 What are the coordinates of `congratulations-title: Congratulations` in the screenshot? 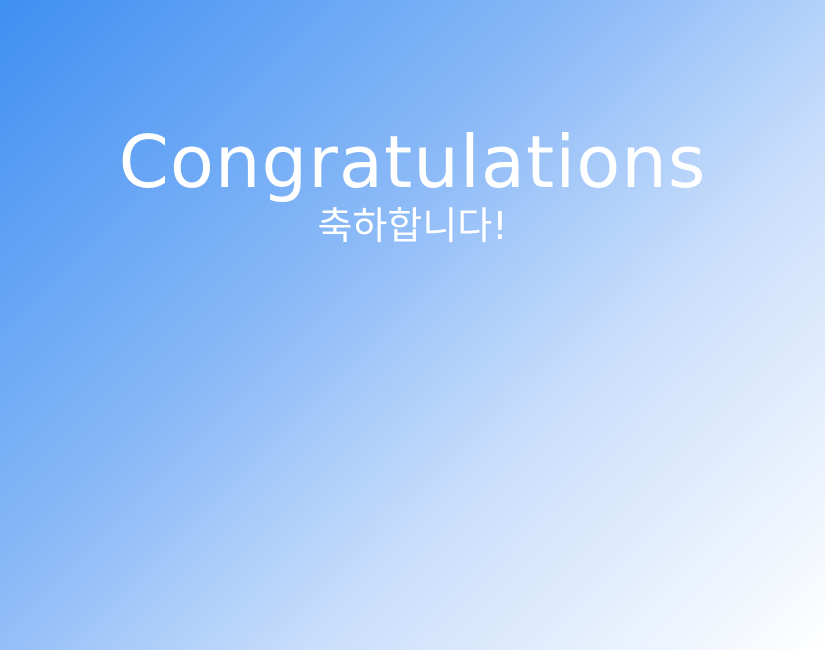 It's located at (412, 162).